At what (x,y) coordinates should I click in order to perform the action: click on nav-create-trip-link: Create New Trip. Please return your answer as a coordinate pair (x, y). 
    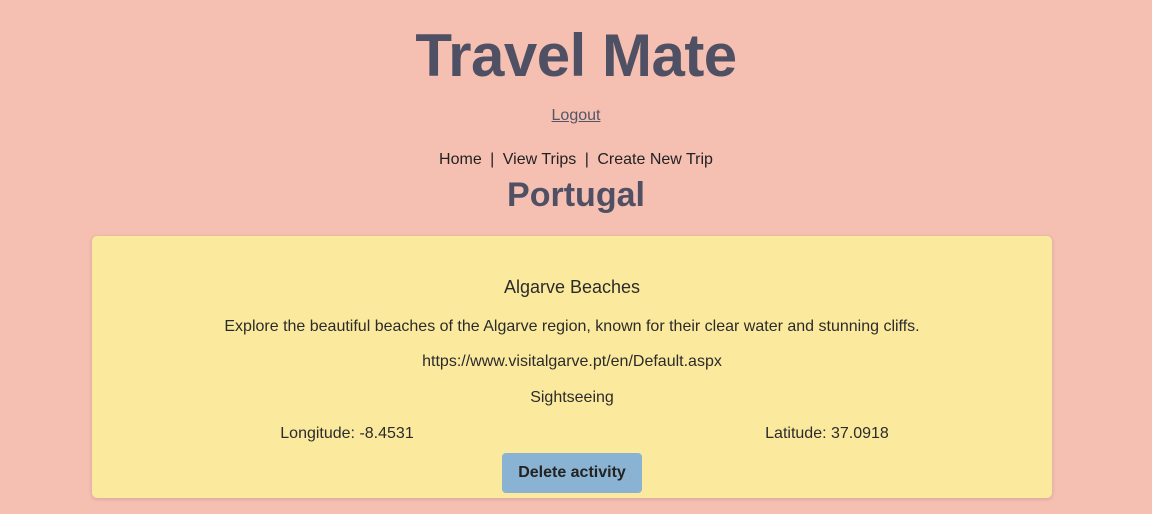
    Looking at the image, I should click on (655, 159).